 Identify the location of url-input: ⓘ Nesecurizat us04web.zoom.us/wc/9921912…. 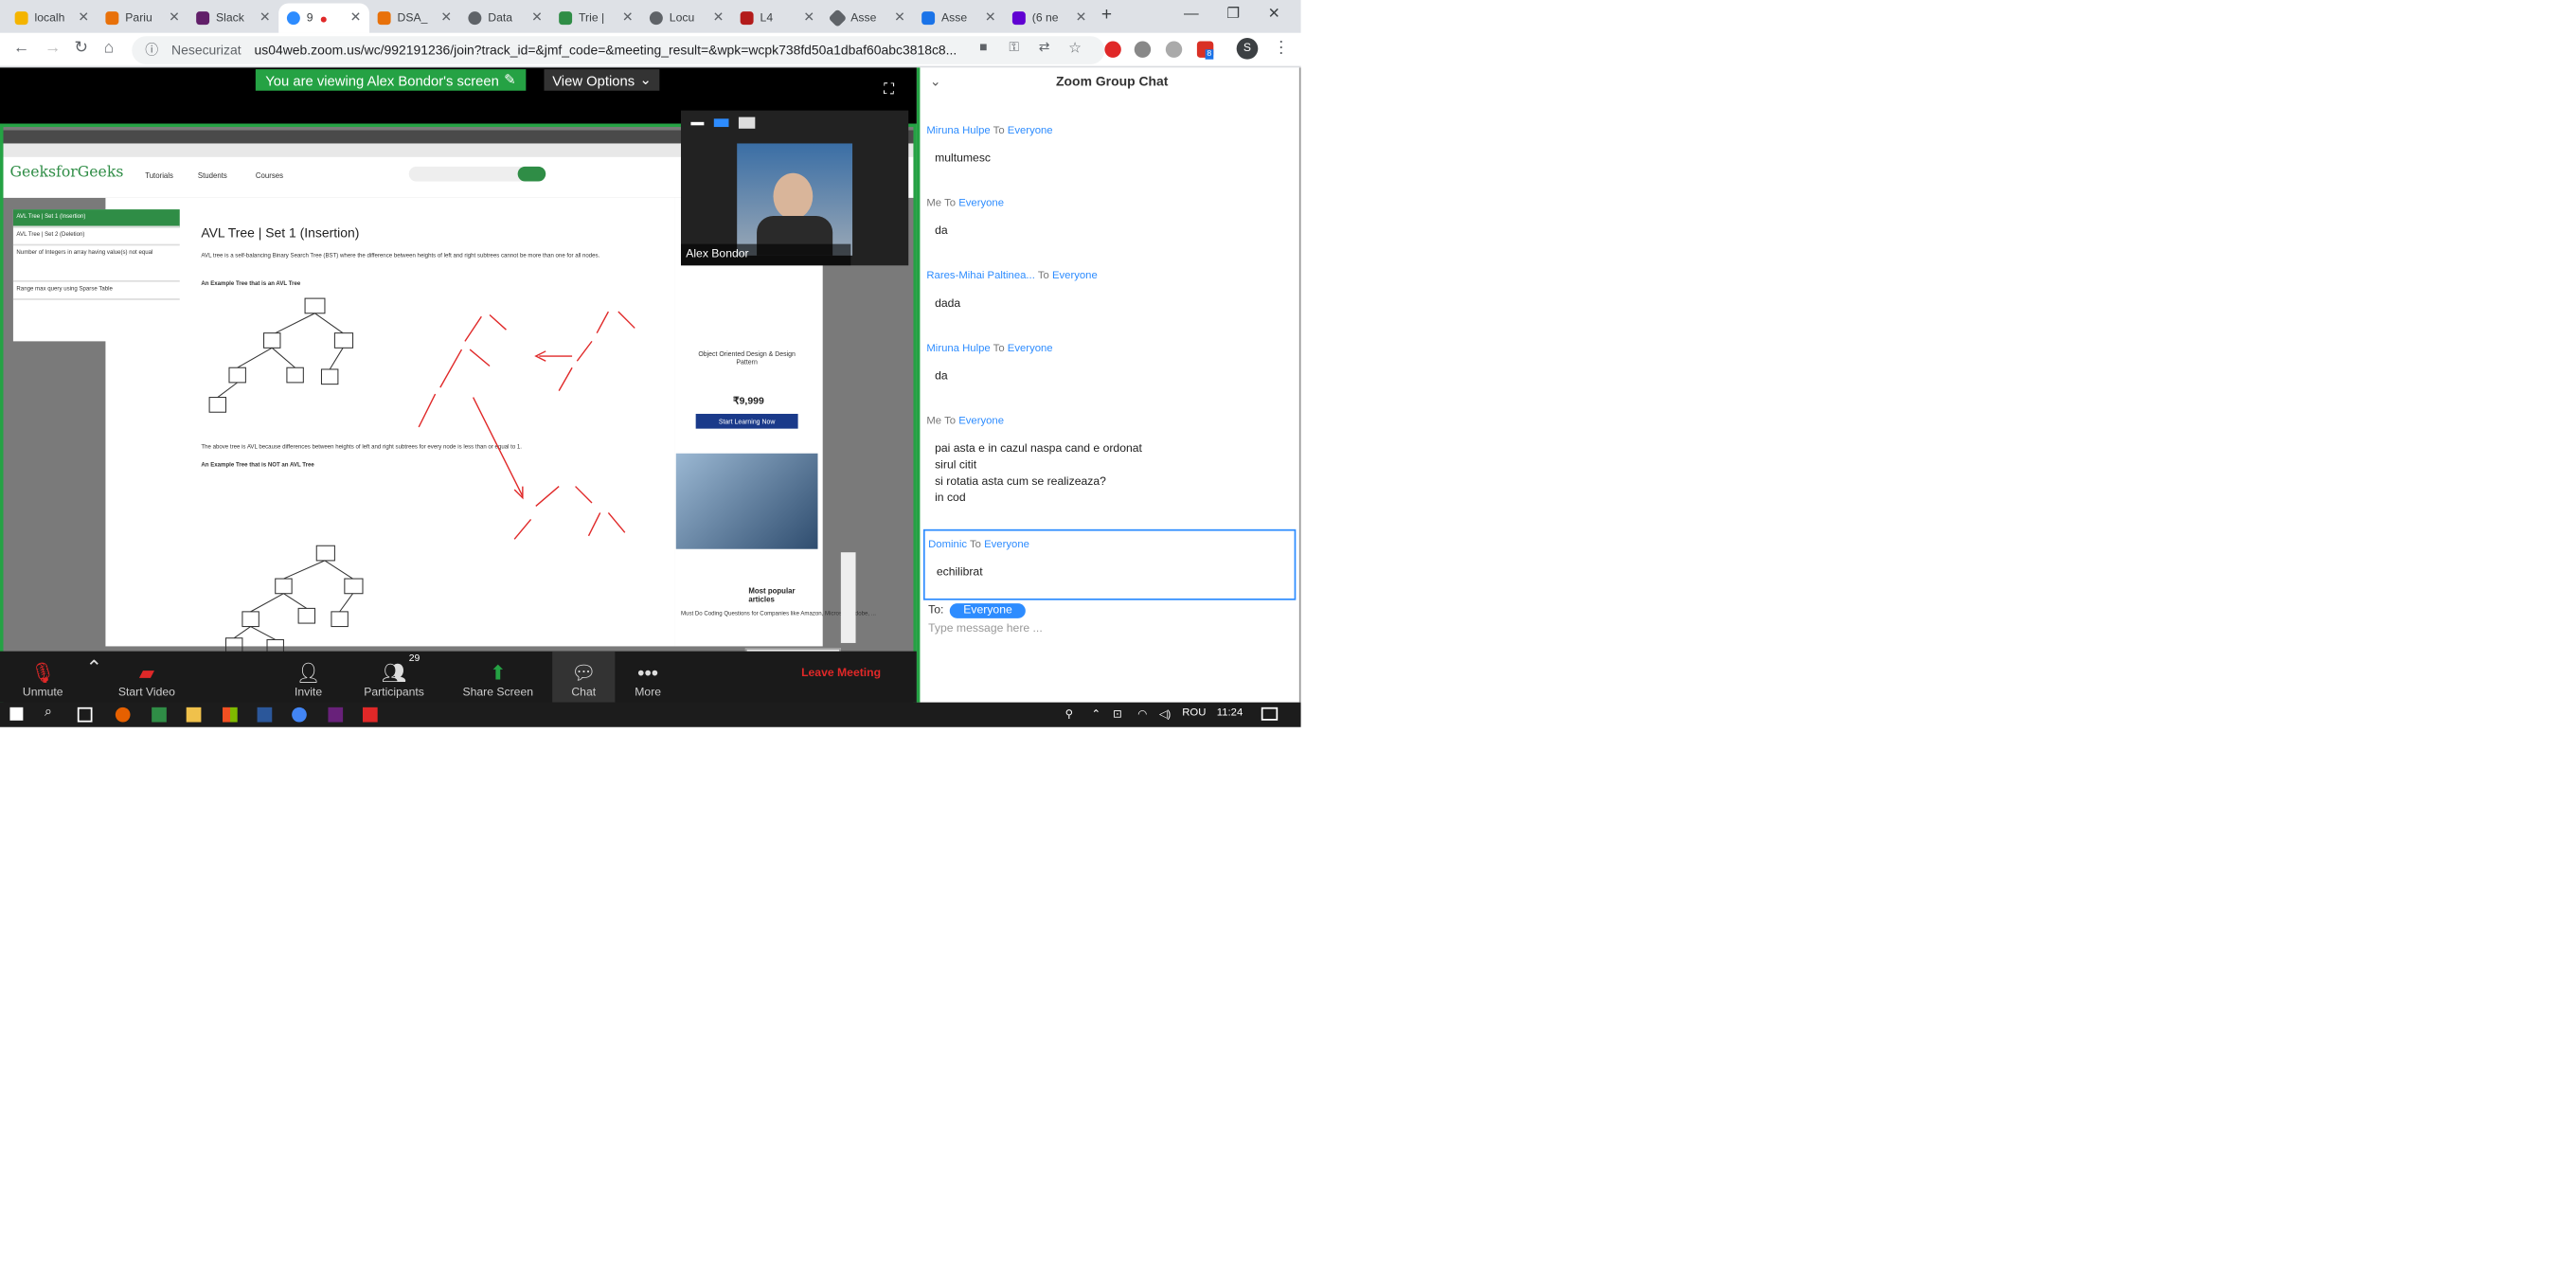
(618, 50).